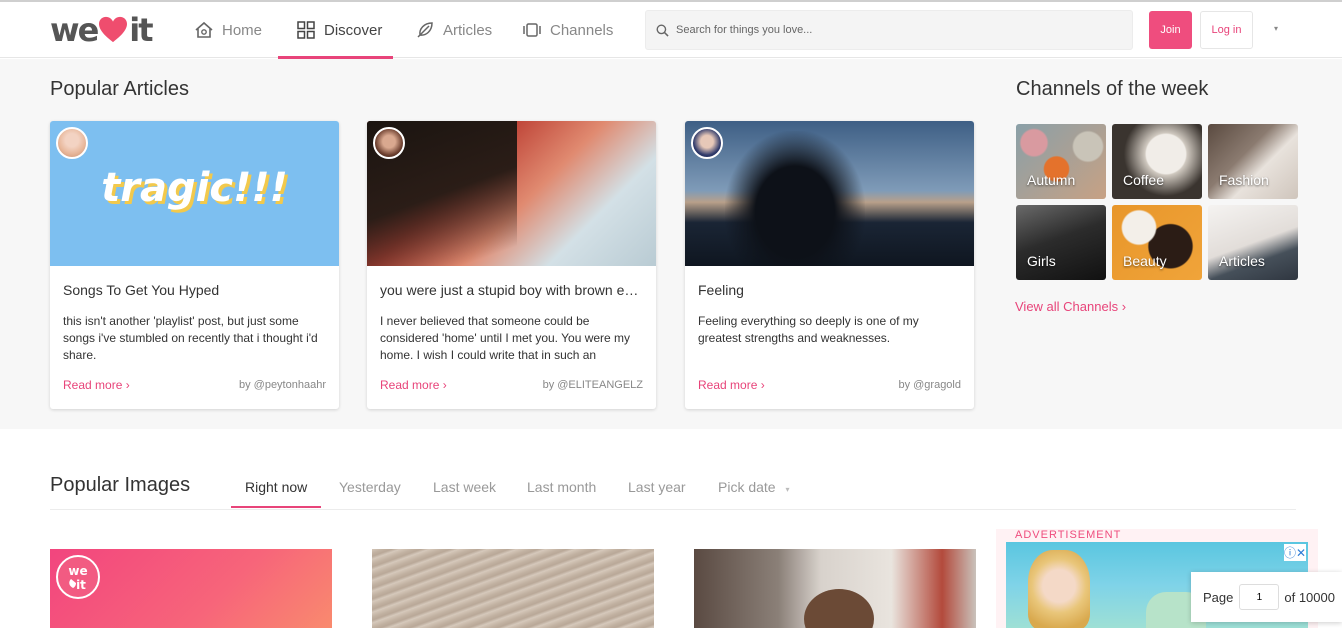  I want to click on nav-discover: Discover, so click(339, 30).